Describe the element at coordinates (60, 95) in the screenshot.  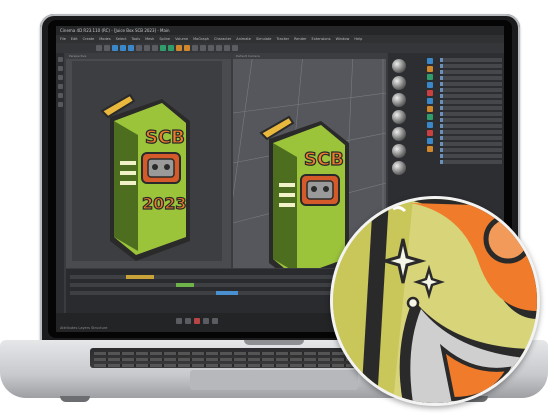
I see `snap-icon` at that location.